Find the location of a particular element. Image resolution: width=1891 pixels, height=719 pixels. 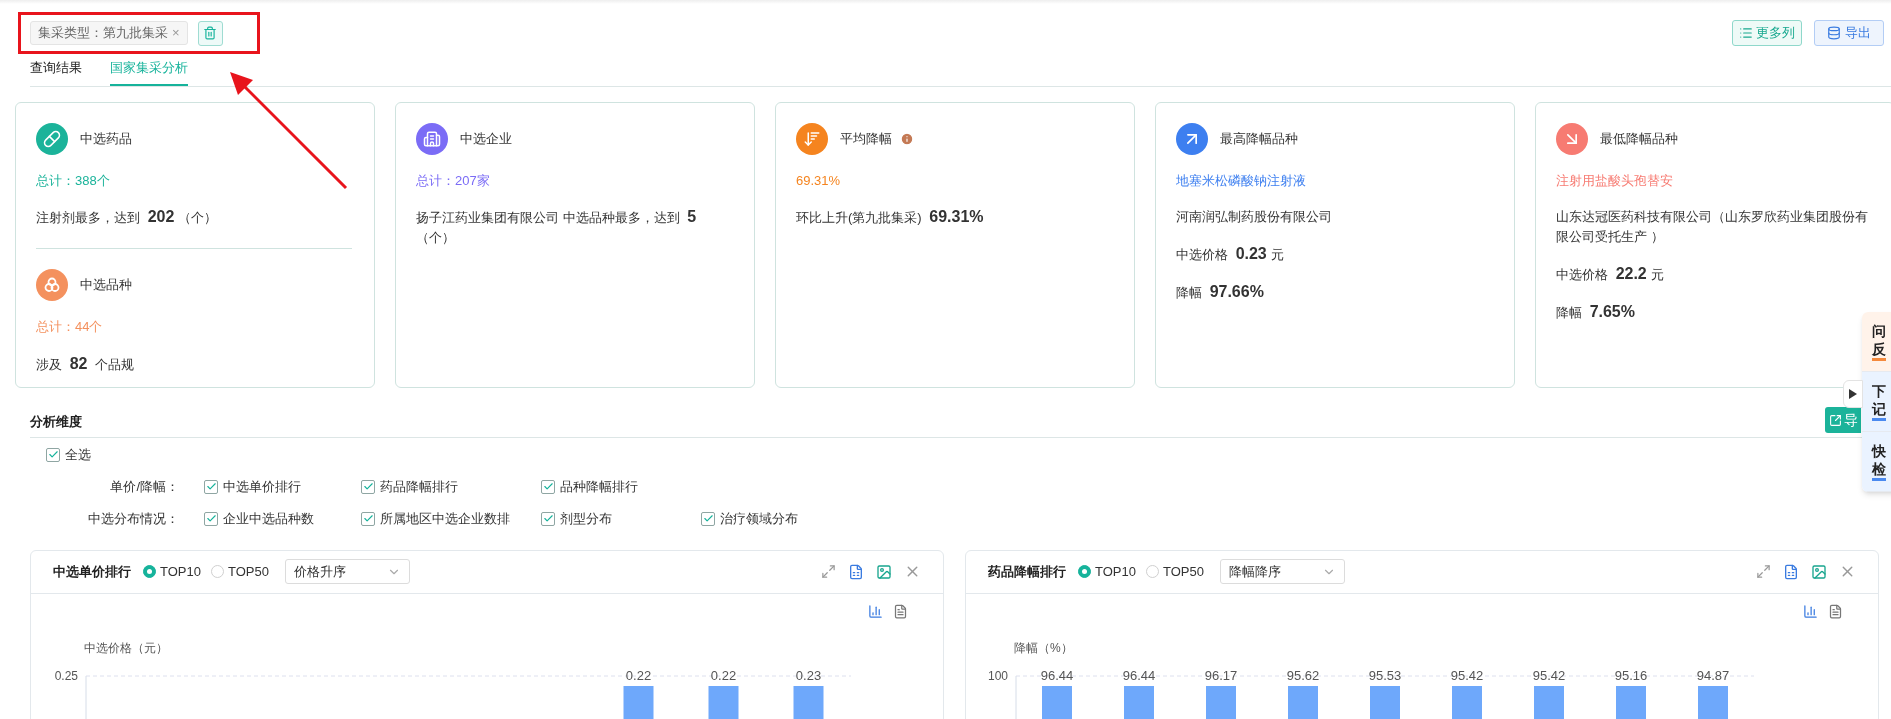

checkbox-label: 药品降幅排行 is located at coordinates (419, 486).